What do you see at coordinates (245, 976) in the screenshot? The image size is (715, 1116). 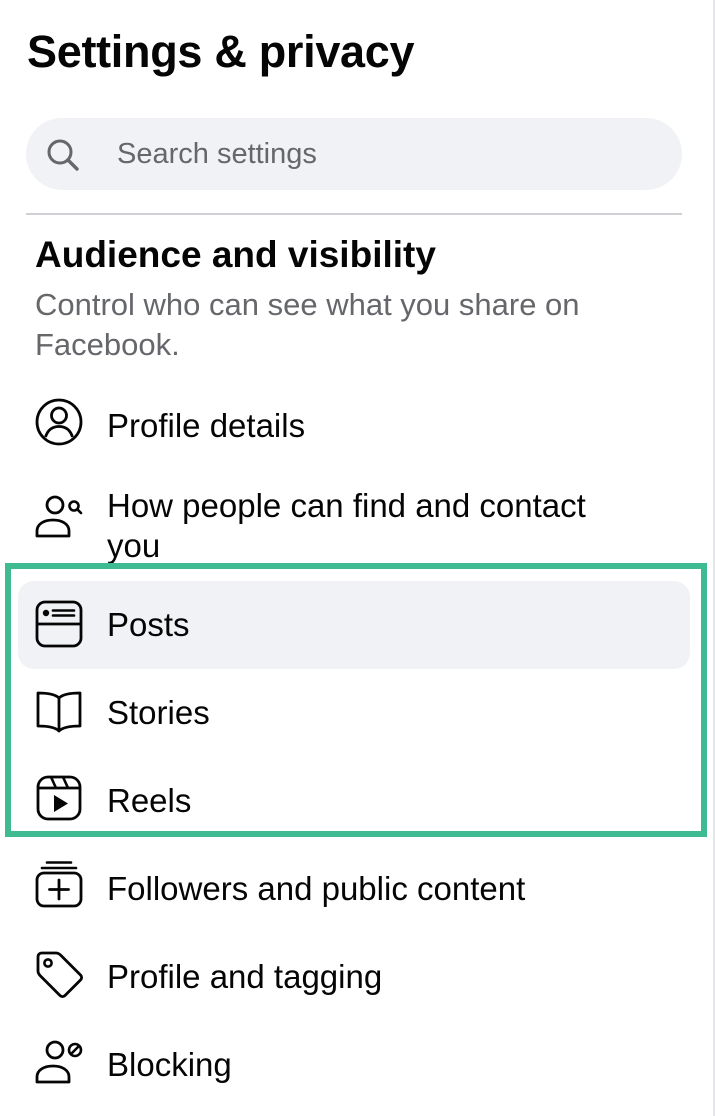 I see `menu-label: Profile and tagging` at bounding box center [245, 976].